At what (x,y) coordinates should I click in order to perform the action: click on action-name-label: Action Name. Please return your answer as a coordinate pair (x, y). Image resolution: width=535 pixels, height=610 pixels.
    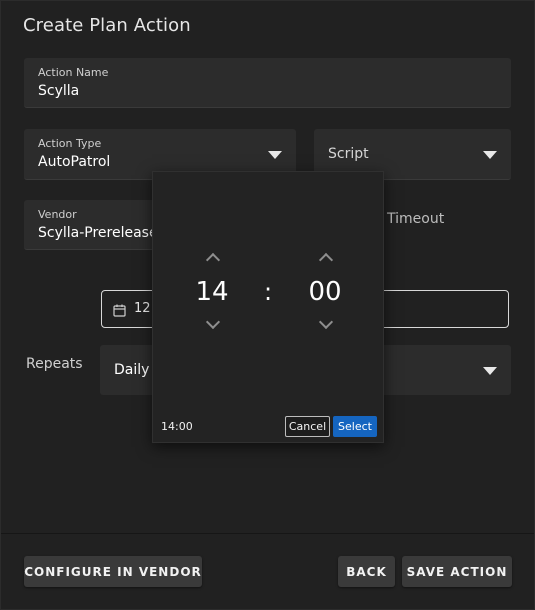
    Looking at the image, I should click on (73, 72).